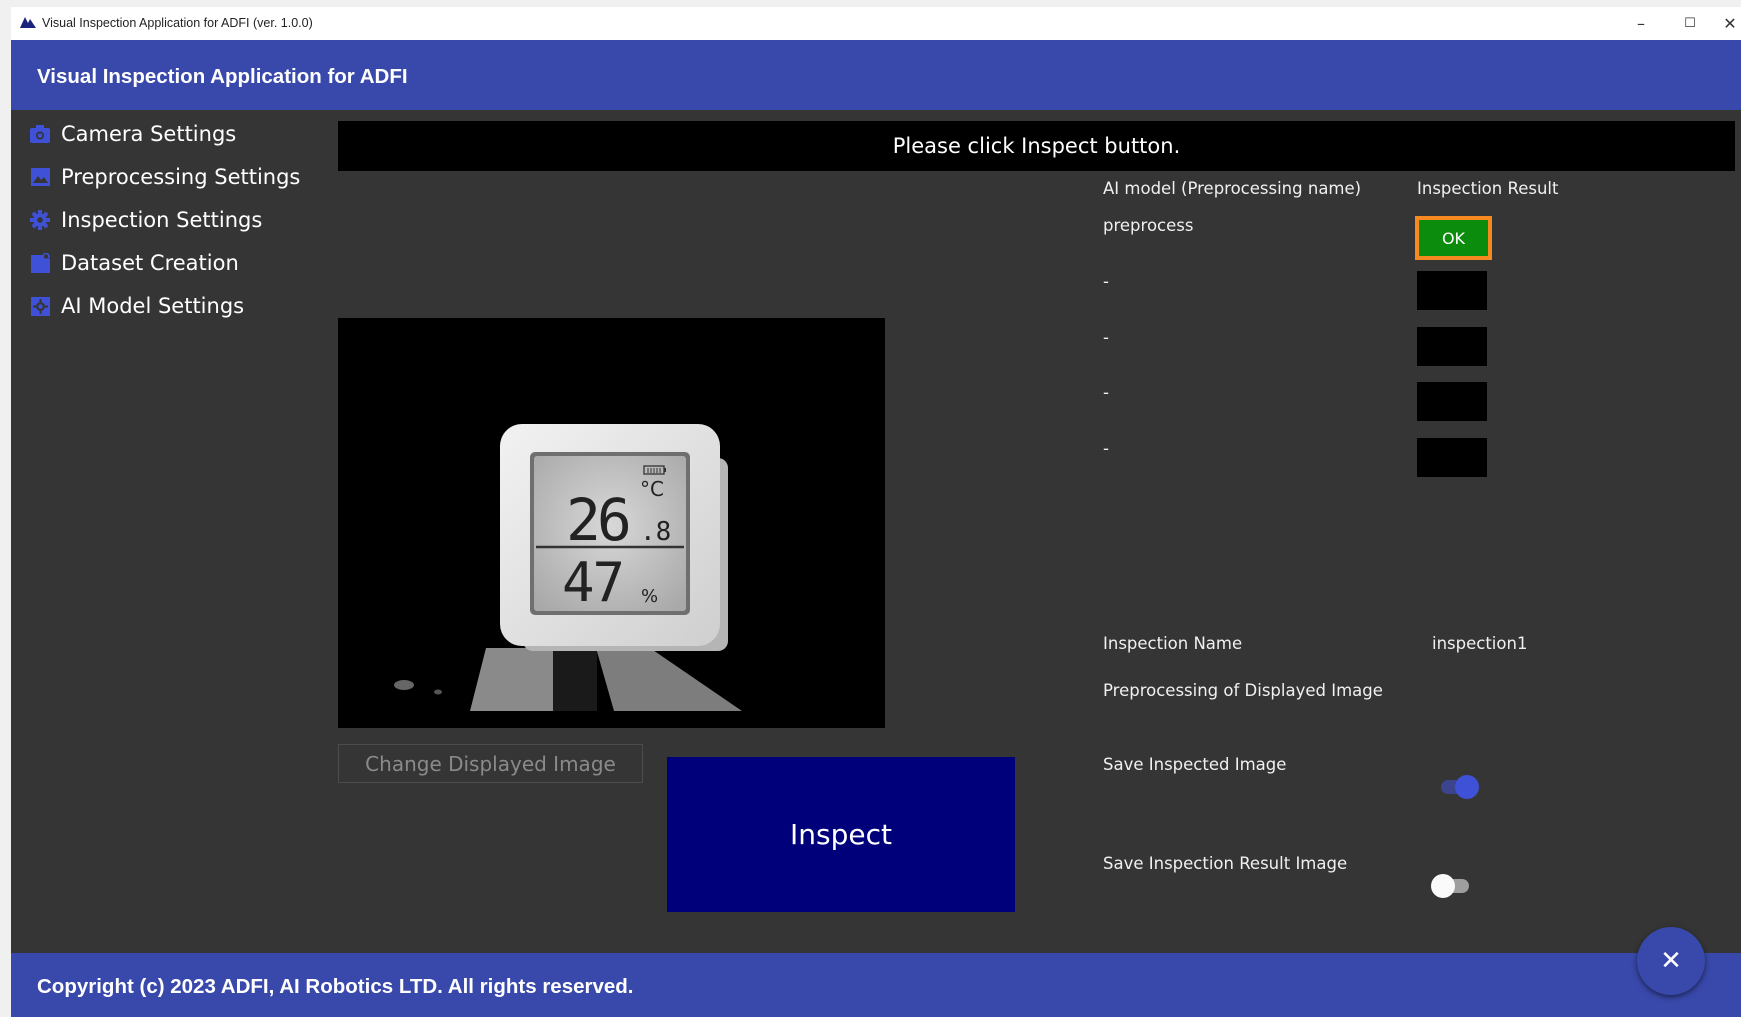 The image size is (1741, 1017). What do you see at coordinates (1106, 281) in the screenshot?
I see `model-name-row-2: -` at bounding box center [1106, 281].